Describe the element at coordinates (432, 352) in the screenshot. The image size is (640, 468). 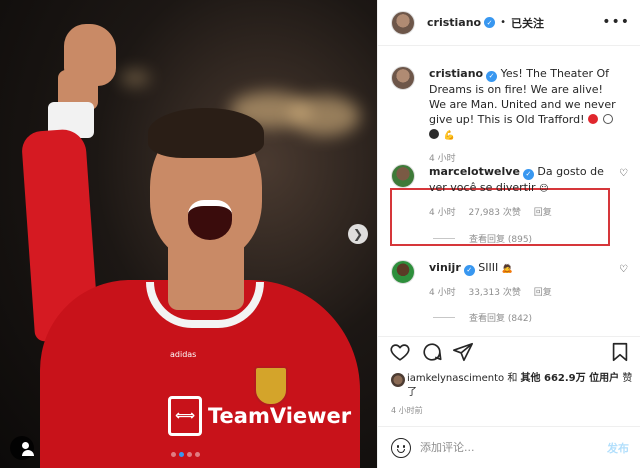
I see `comment-icon` at that location.